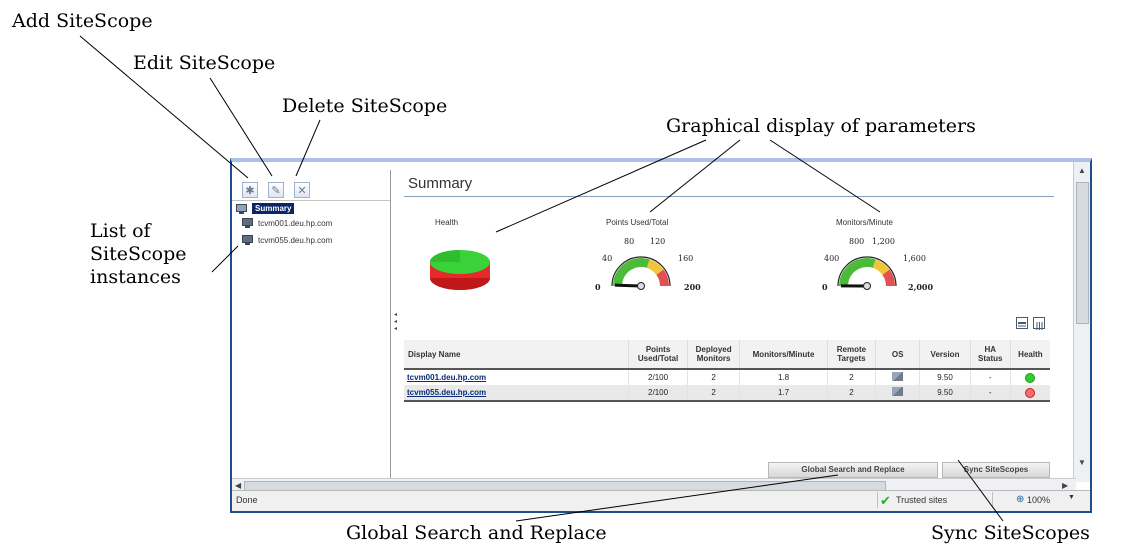 The height and width of the screenshot is (550, 1122). I want to click on cell-version: 9.50, so click(945, 377).